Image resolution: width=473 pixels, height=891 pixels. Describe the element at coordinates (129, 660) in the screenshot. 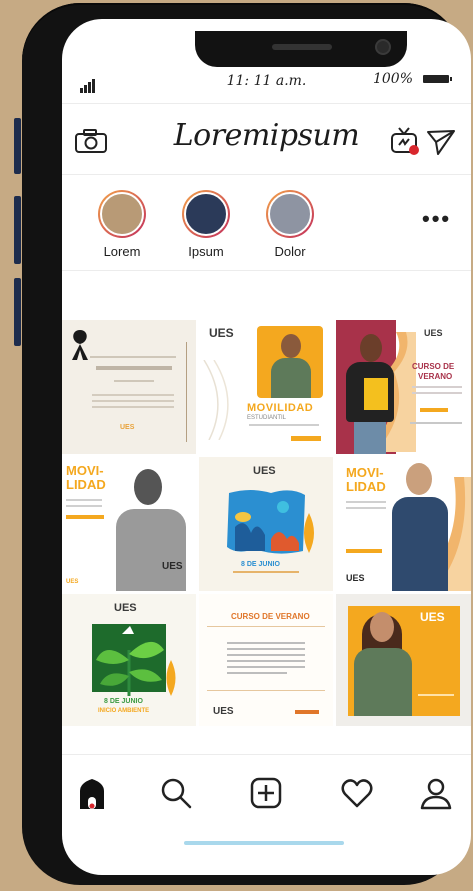

I see `post-tile: UES 8 DE JUNIO INICIO AMBIENTE` at that location.